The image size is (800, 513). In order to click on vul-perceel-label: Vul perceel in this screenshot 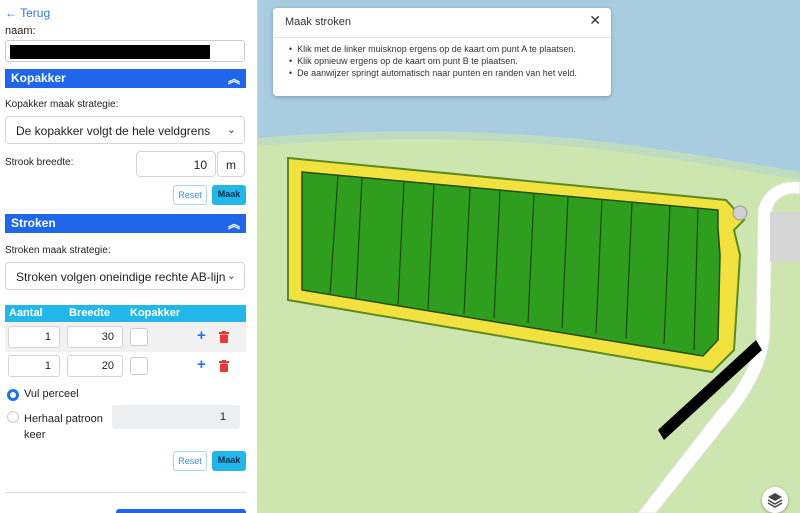, I will do `click(51, 394)`.